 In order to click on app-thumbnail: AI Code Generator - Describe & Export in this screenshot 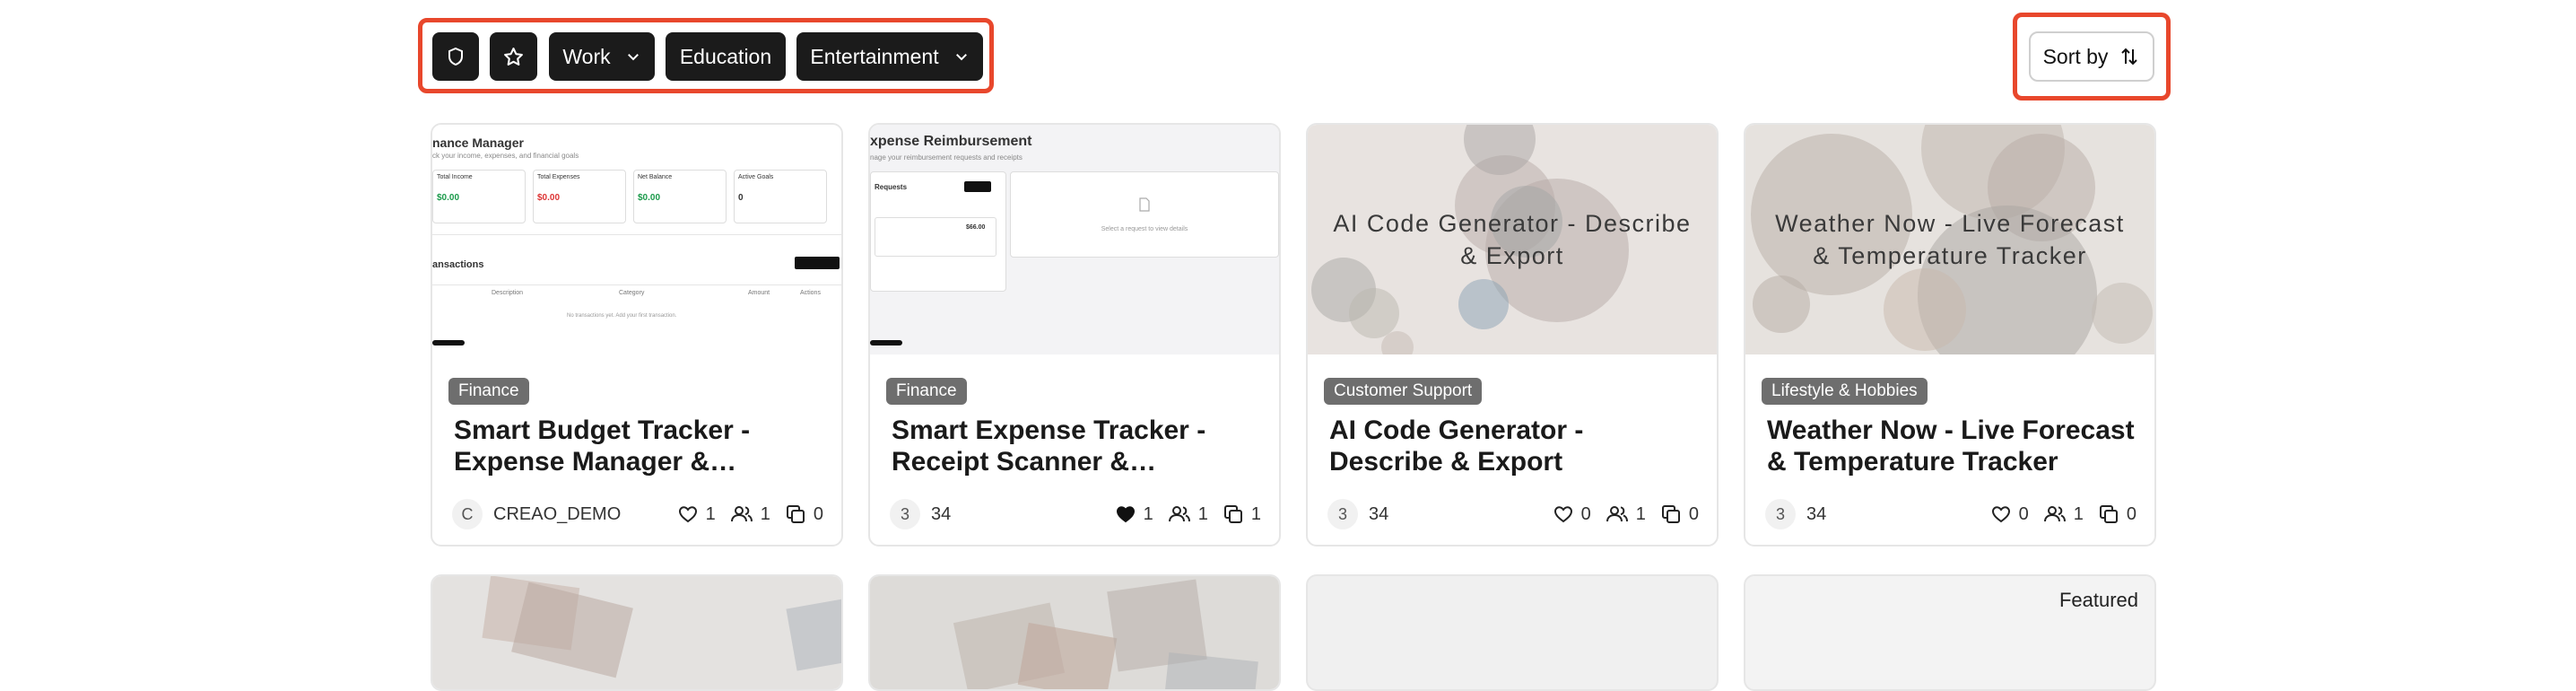, I will do `click(1512, 239)`.